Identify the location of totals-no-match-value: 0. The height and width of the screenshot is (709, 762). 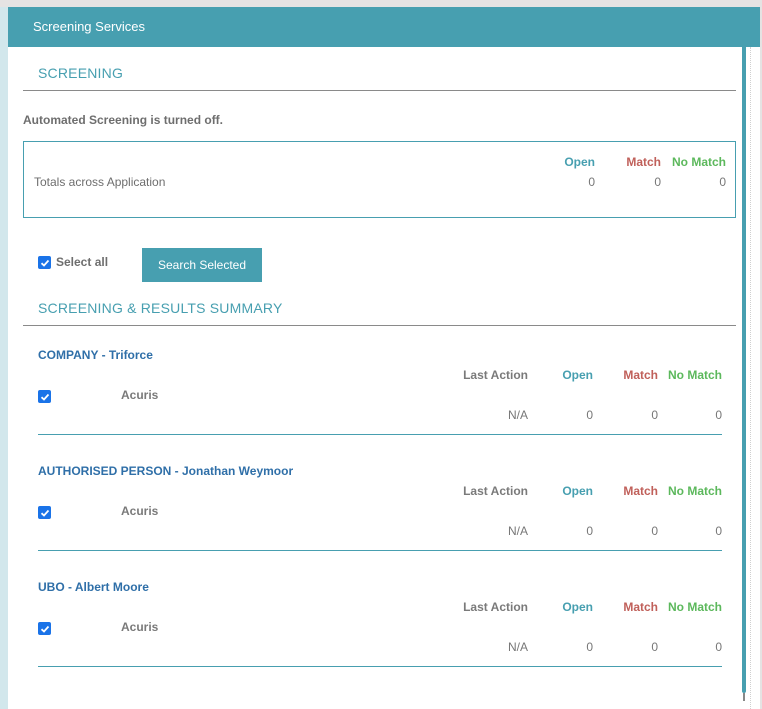
(722, 182).